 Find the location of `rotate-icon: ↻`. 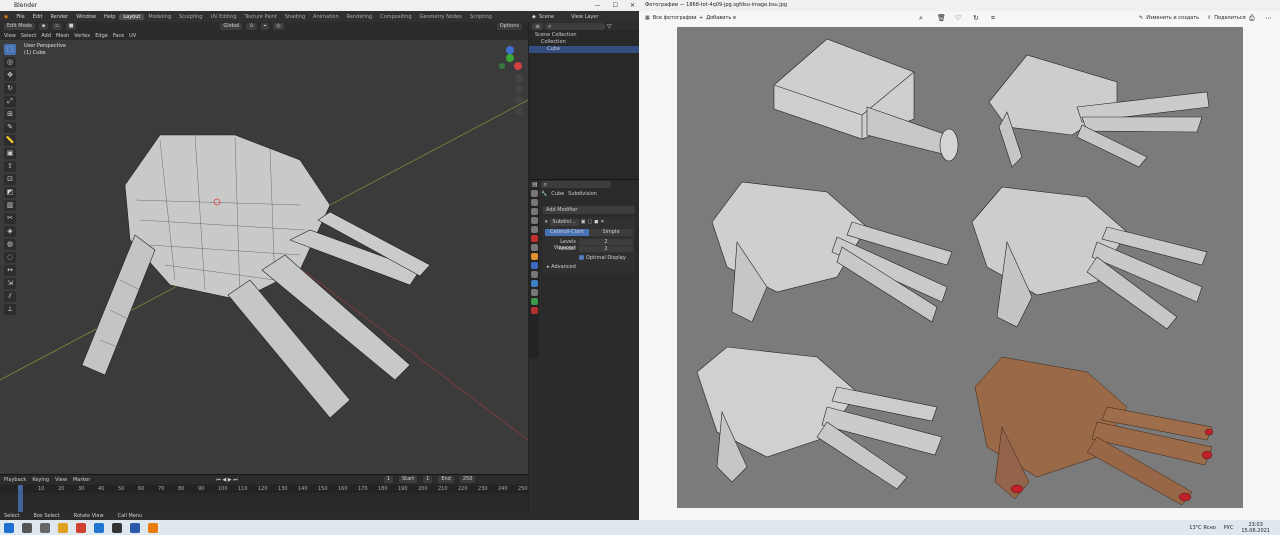

rotate-icon: ↻ is located at coordinates (976, 18).